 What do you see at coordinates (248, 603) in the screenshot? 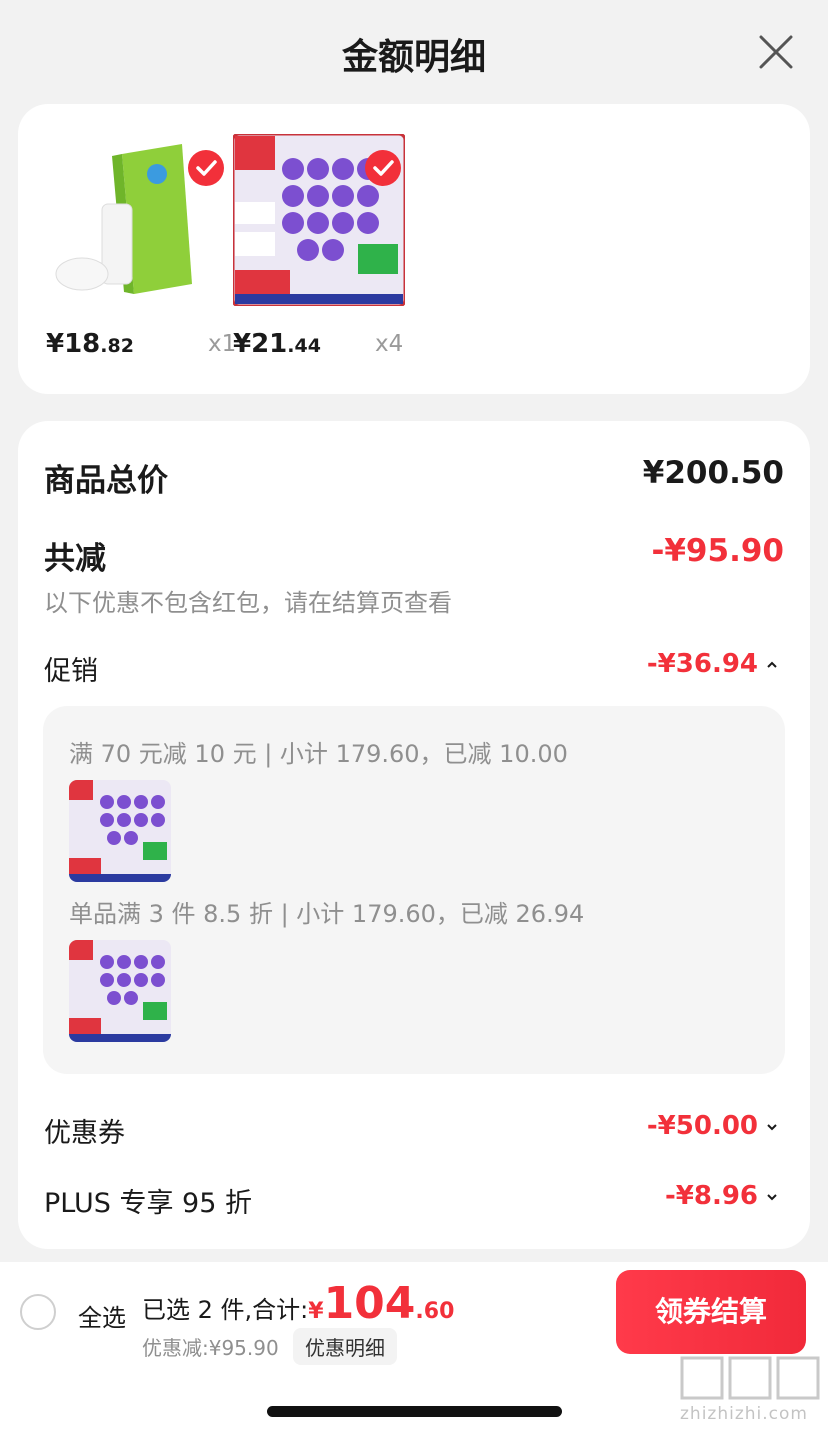
I see `reduce-note: 以下优惠不包含红包，请在结算页查看` at bounding box center [248, 603].